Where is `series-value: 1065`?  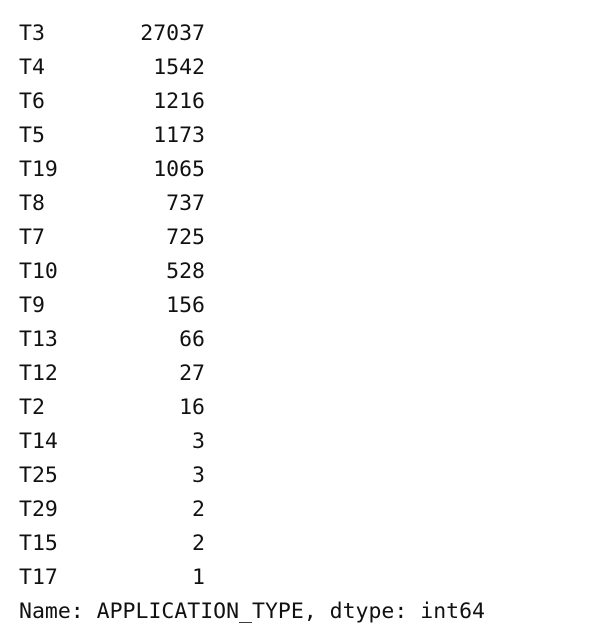
series-value: 1065 is located at coordinates (179, 169).